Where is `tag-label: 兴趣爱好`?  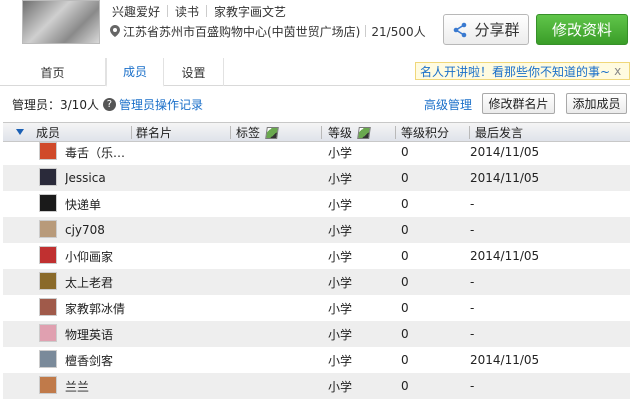
tag-label: 兴趣爱好 is located at coordinates (136, 11).